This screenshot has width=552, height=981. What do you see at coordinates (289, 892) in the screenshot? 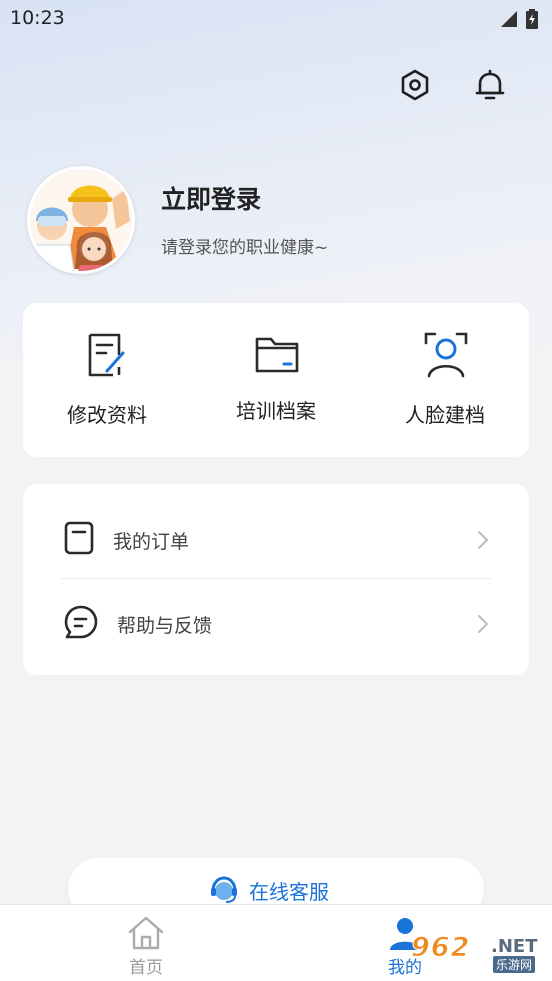
I see `online-service-label: 在线客服` at bounding box center [289, 892].